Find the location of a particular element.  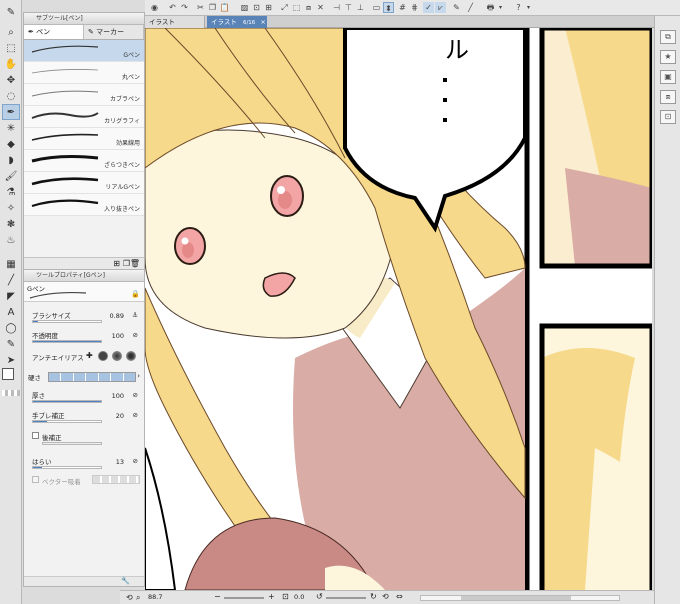

operation-icon: ➤ is located at coordinates (11, 360).